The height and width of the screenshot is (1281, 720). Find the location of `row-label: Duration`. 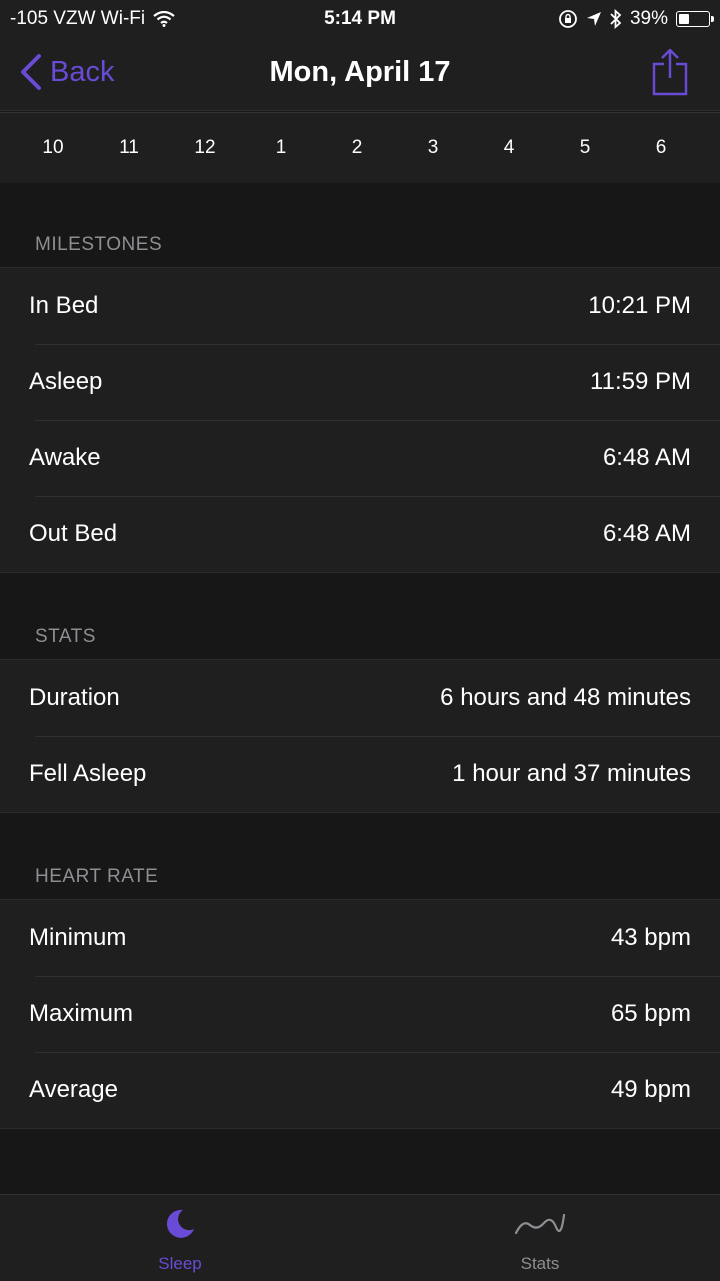

row-label: Duration is located at coordinates (74, 697).